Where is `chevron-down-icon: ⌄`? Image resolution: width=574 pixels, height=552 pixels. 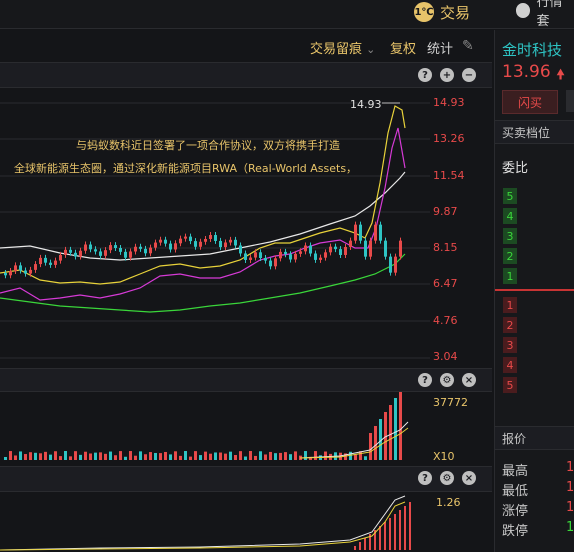
chevron-down-icon: ⌄ is located at coordinates (371, 49).